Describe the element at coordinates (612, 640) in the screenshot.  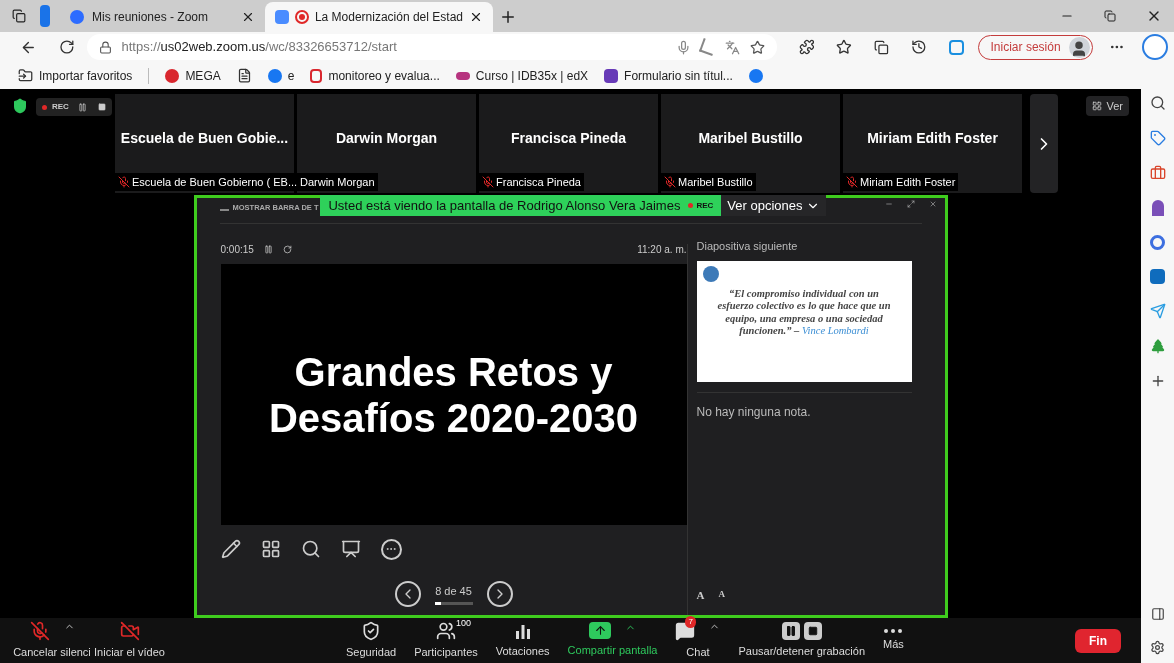
I see `toolbar-button: Compartir pantalla` at that location.